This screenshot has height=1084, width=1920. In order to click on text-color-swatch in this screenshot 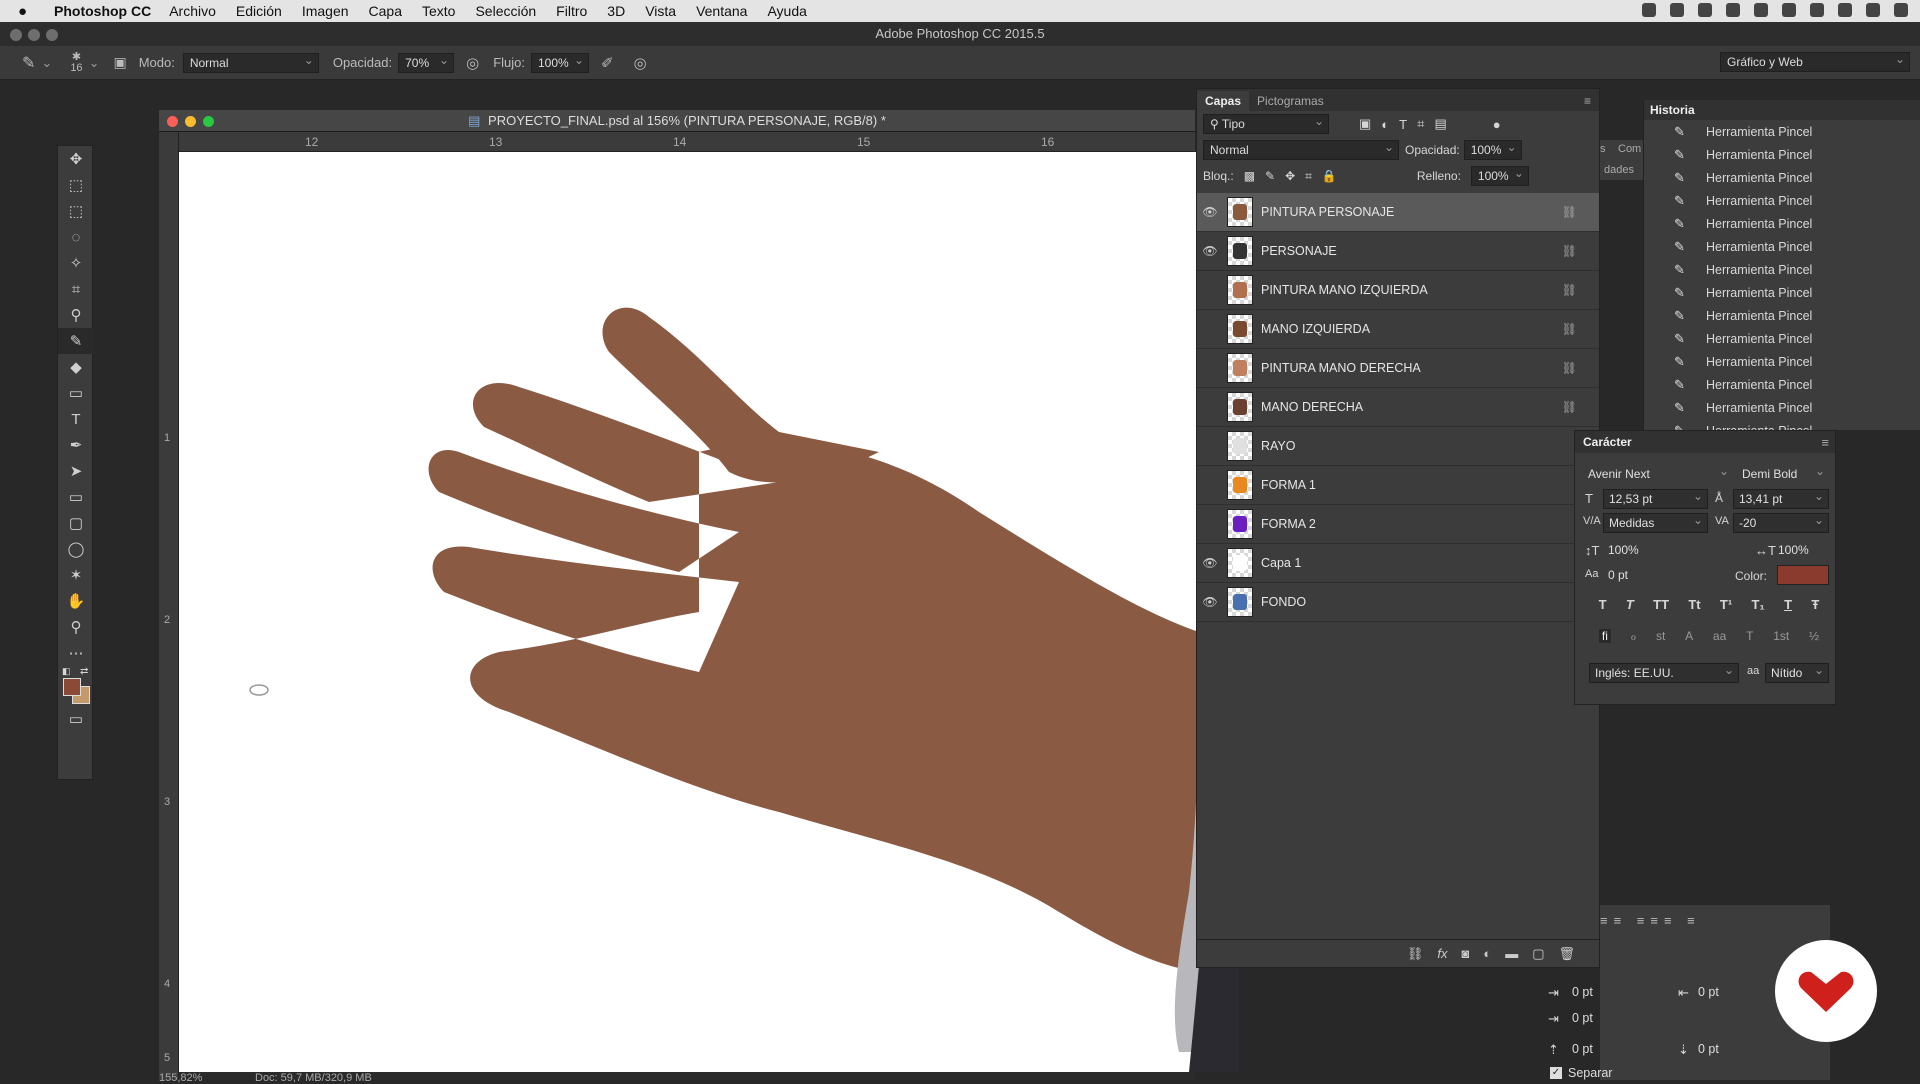, I will do `click(1803, 575)`.